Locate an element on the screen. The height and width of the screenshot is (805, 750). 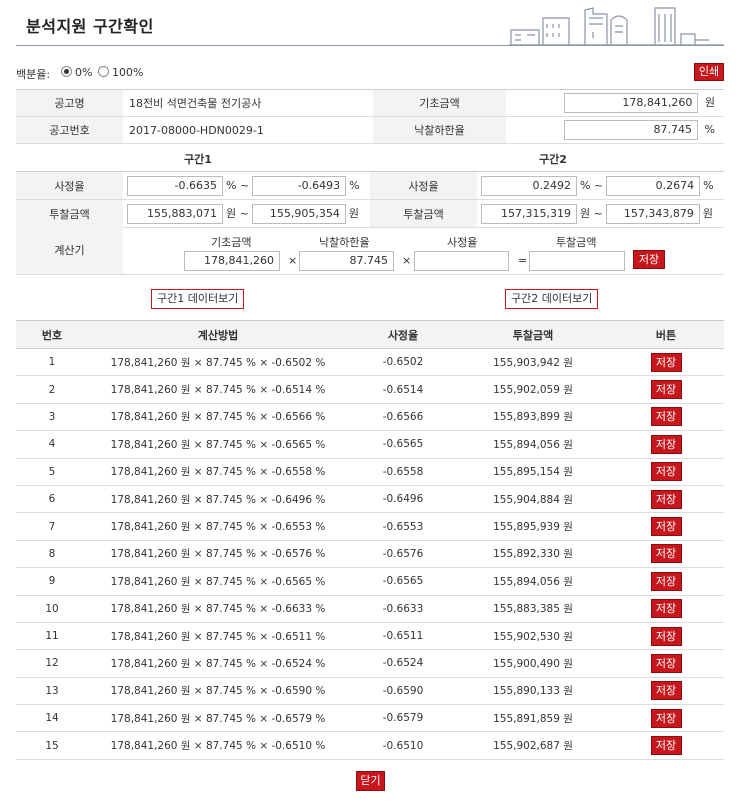
range1-rate-from-unit: % ~ is located at coordinates (238, 185).